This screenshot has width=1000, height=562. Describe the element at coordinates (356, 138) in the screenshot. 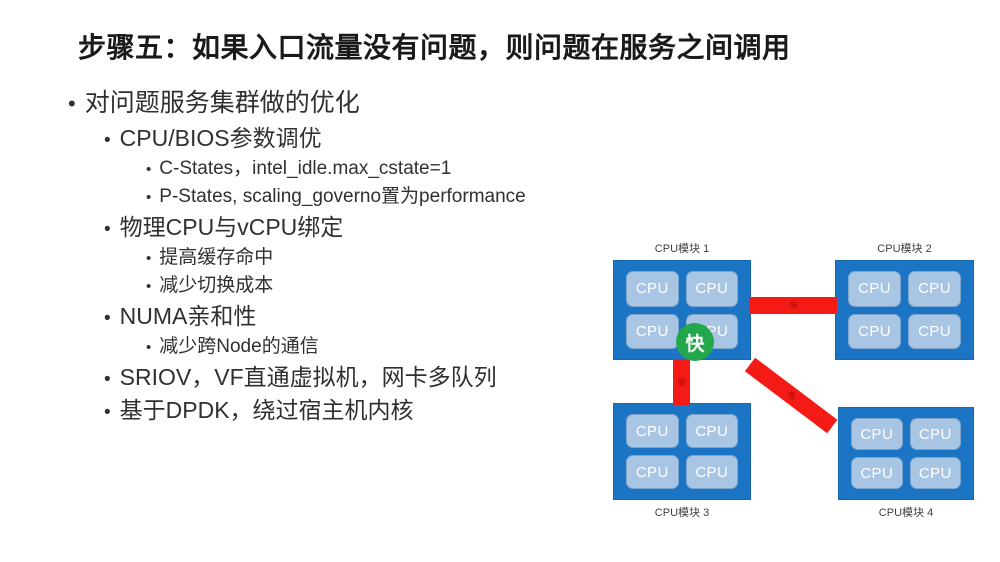

I see `list-item: • CPU/BIOS参数调优` at that location.